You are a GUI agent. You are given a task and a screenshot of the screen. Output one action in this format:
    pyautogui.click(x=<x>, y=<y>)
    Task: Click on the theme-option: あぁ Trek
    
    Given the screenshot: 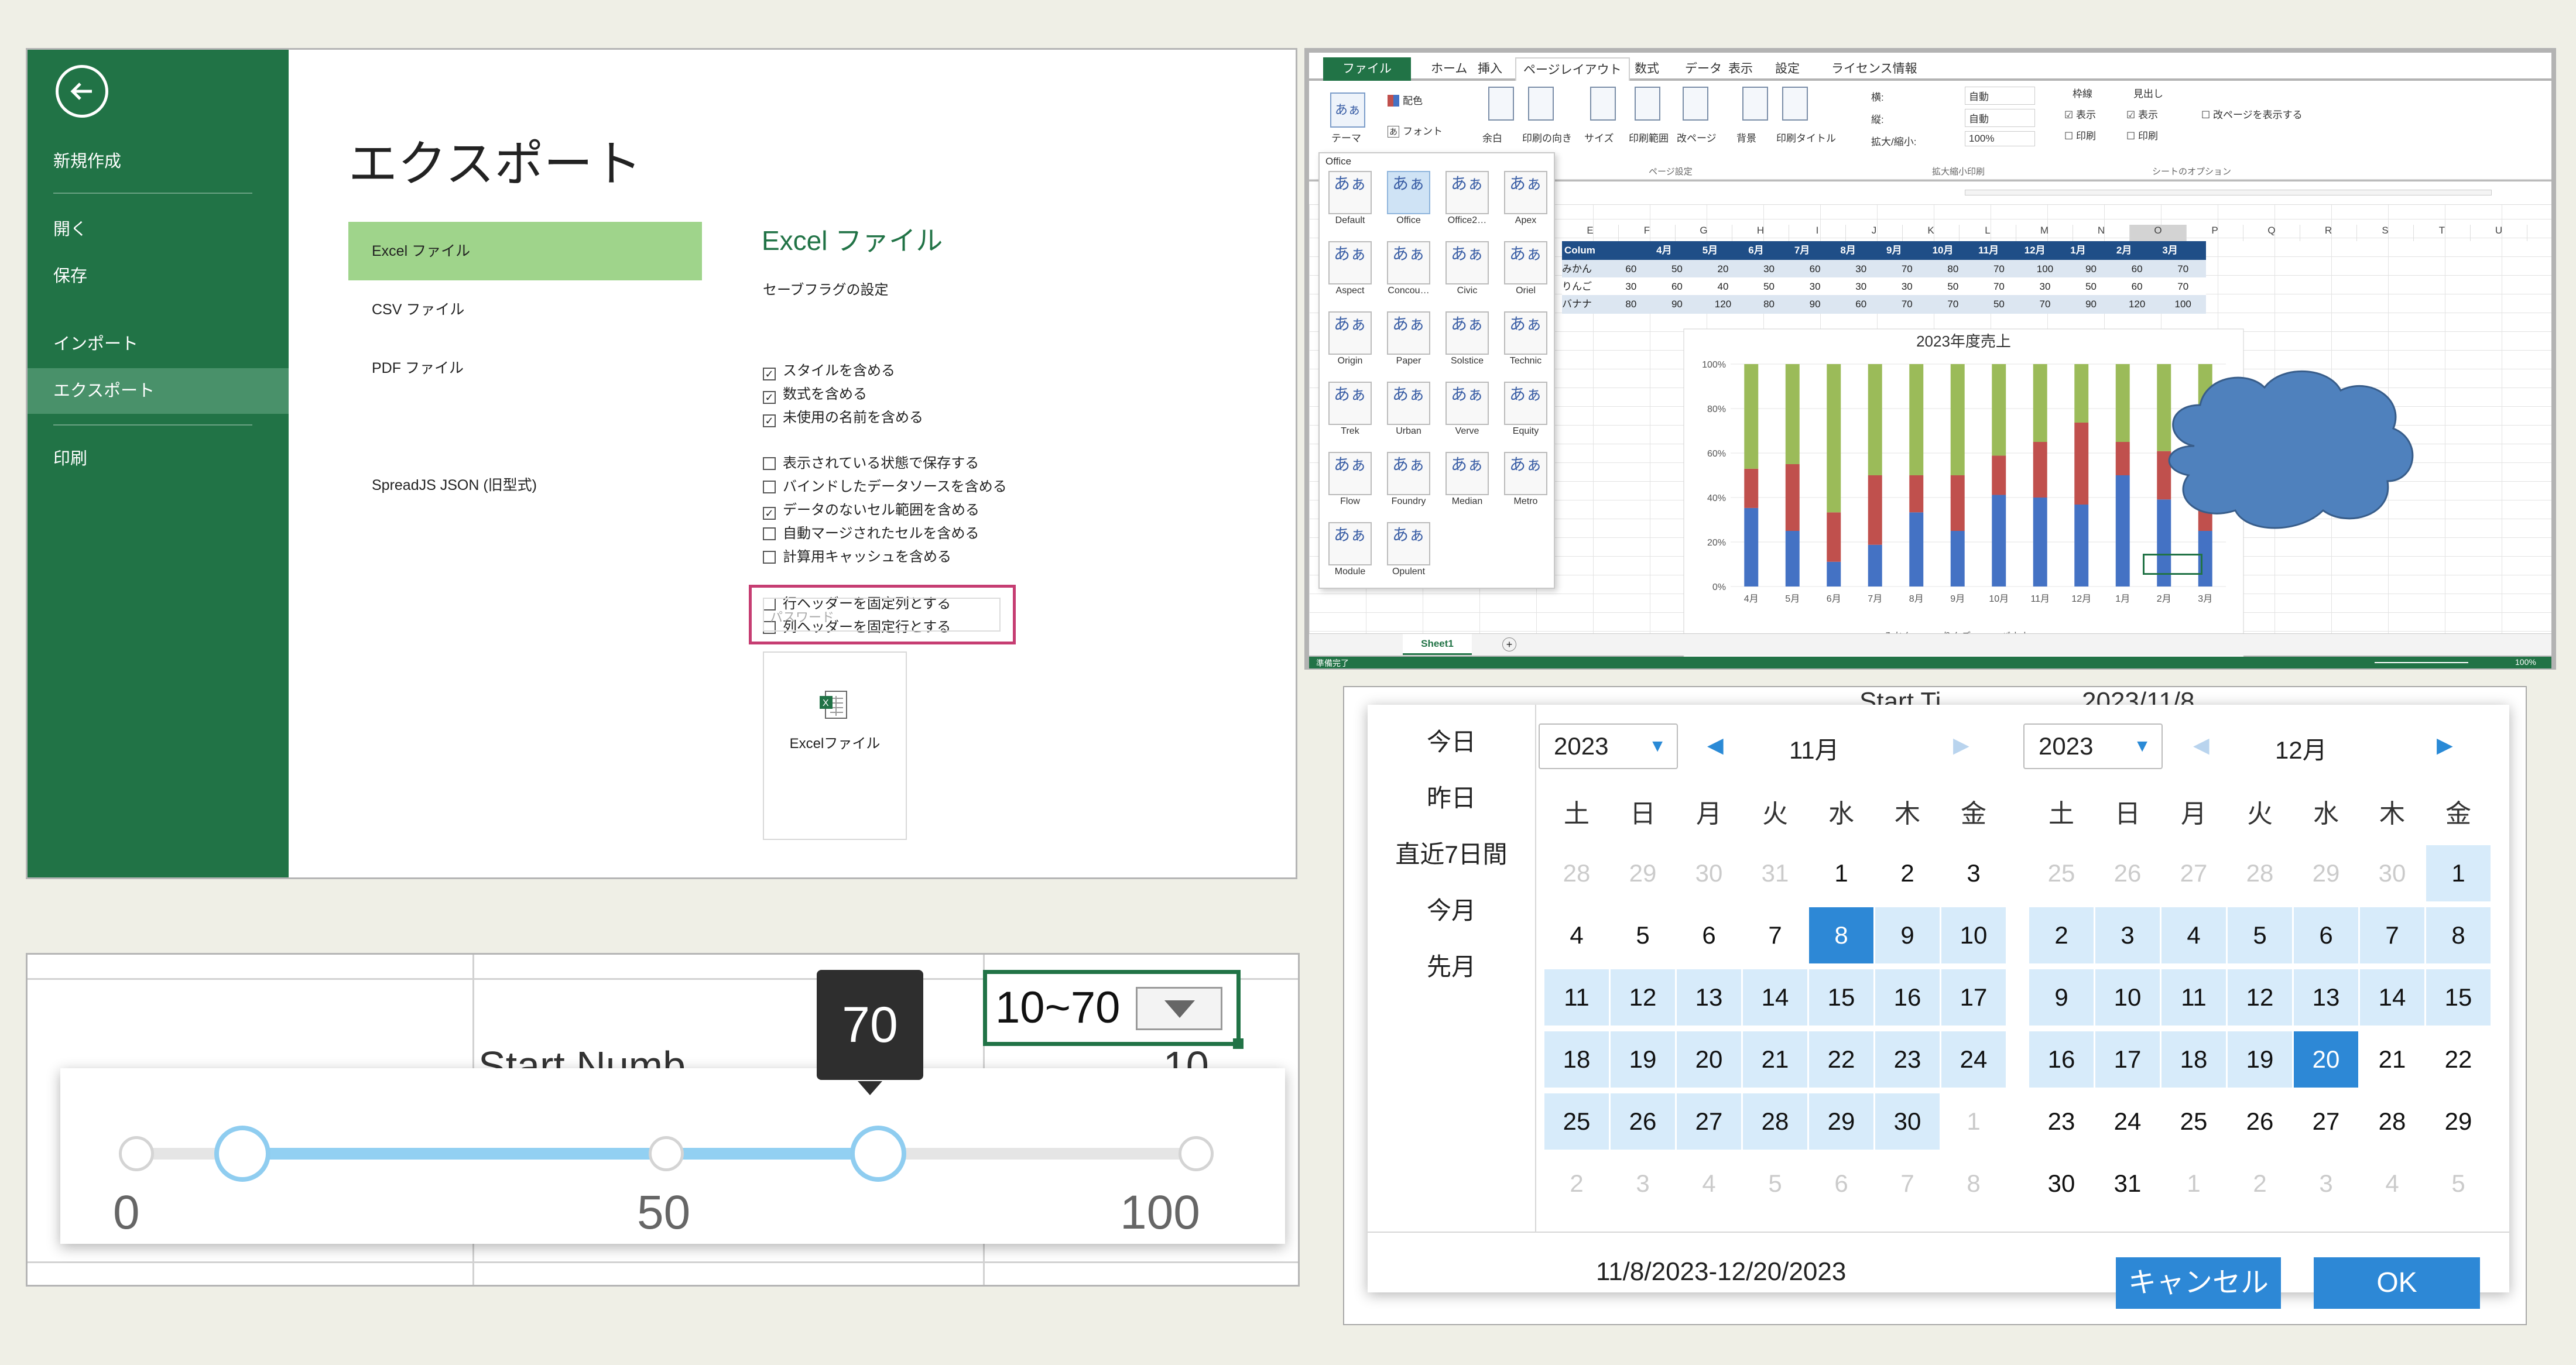 What is the action you would take?
    pyautogui.click(x=1350, y=413)
    